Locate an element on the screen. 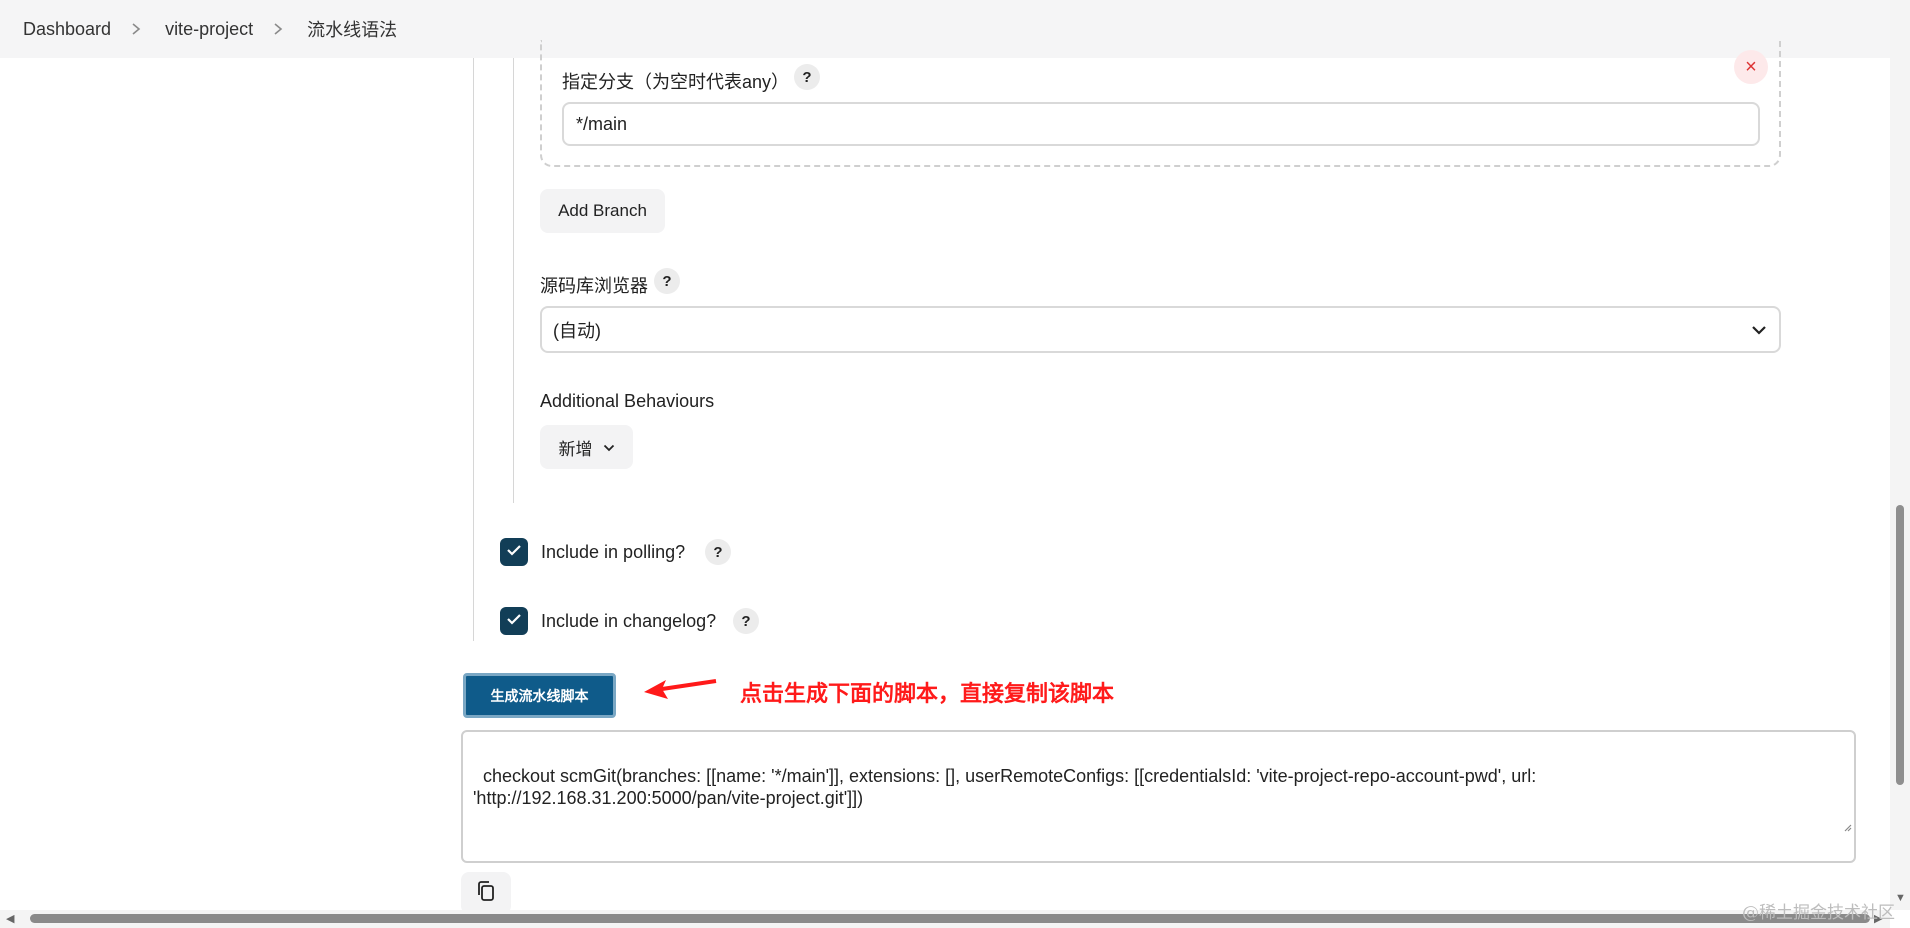  repo-browser-select: (自动) is located at coordinates (1160, 329).